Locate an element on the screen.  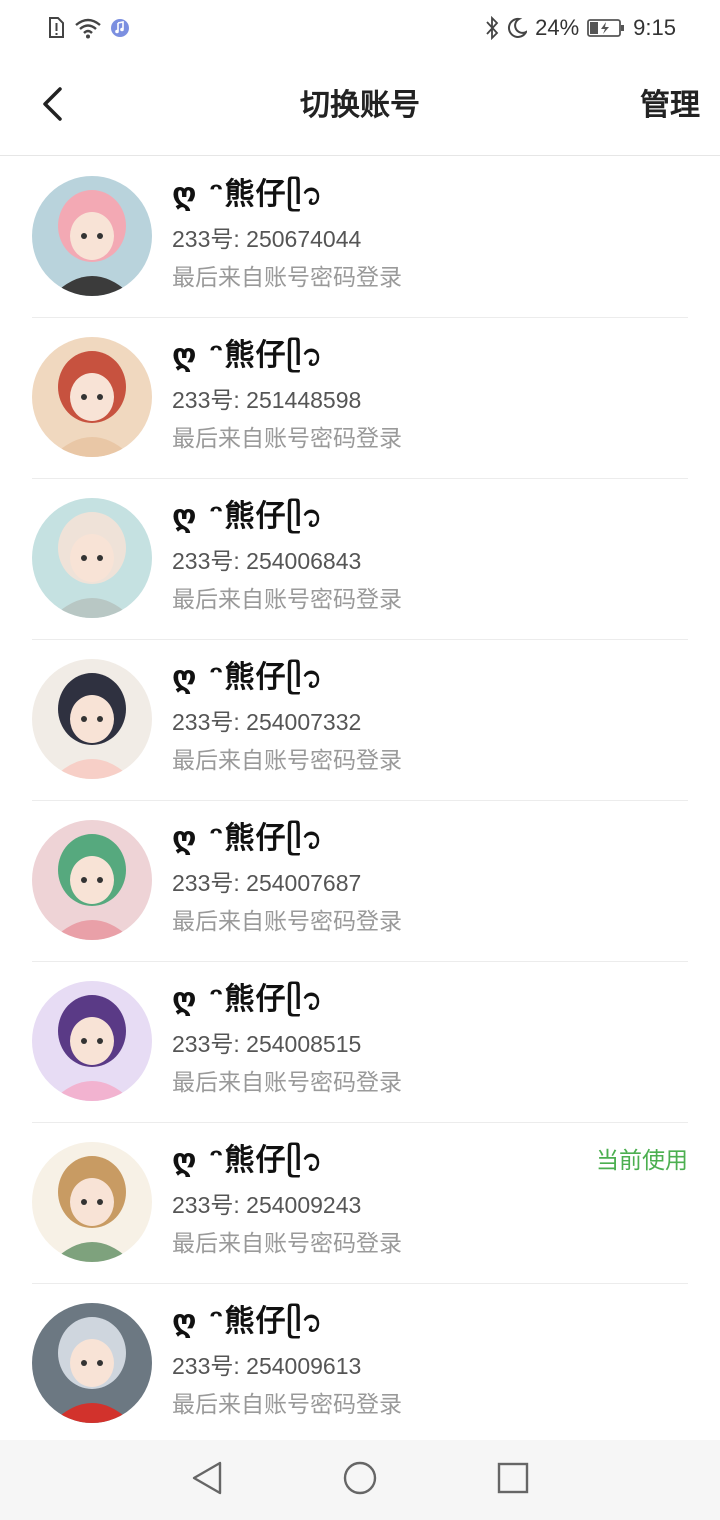
page-title: 切换账号 is located at coordinates (360, 105).